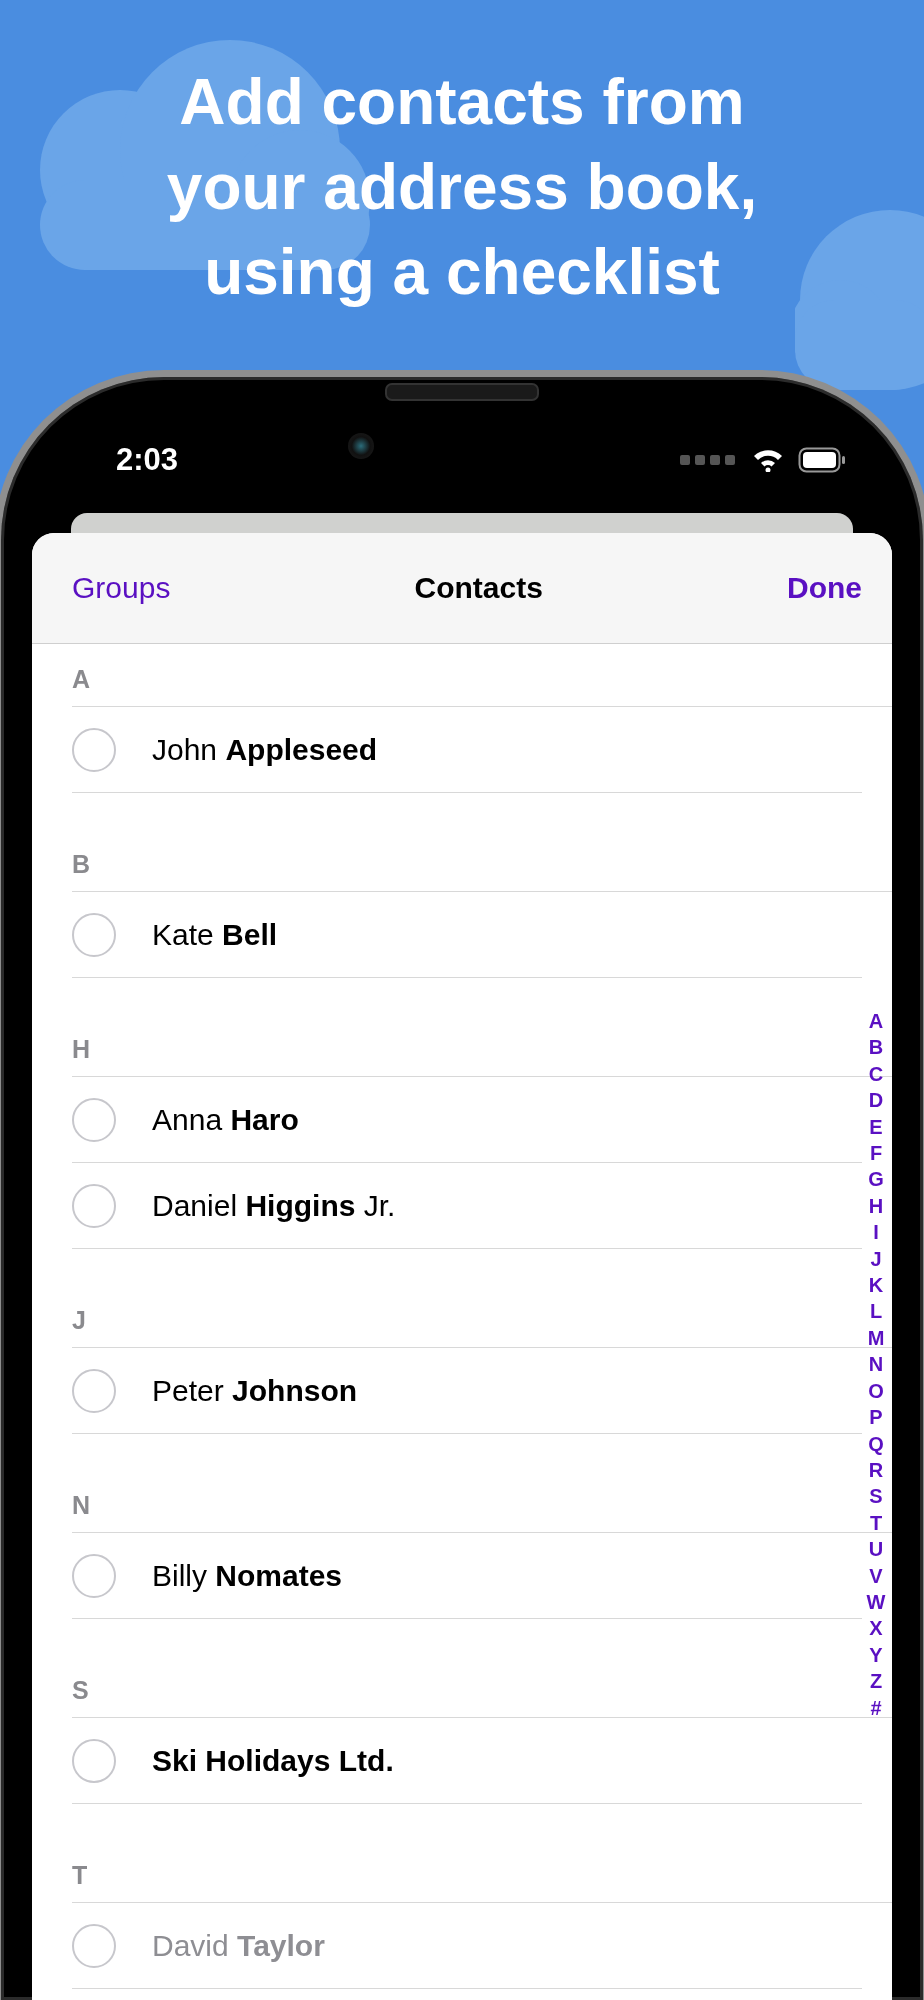 The image size is (924, 2000). I want to click on index-letter: J, so click(876, 1259).